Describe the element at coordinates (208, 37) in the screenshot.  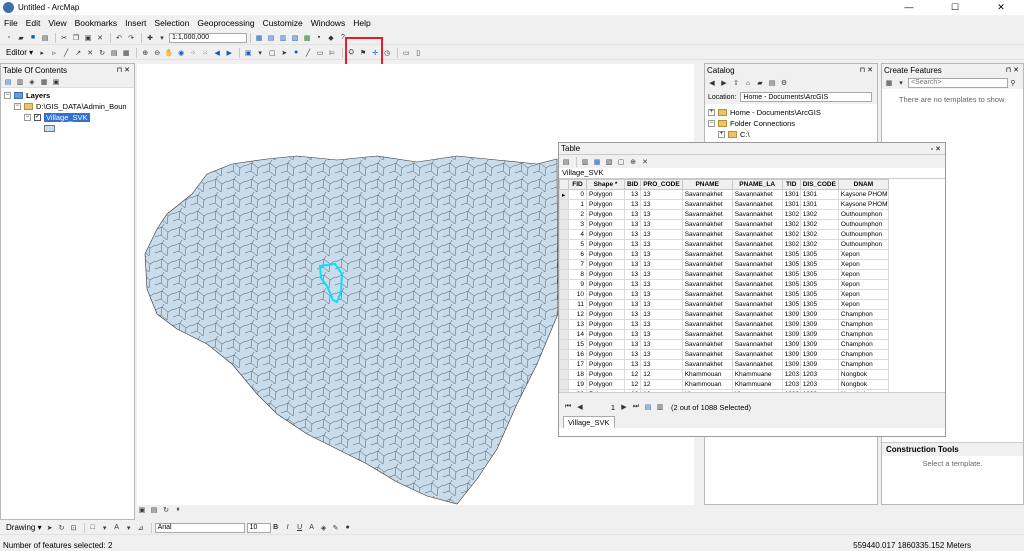
I see `scale-combo: 1:1,000,000` at that location.